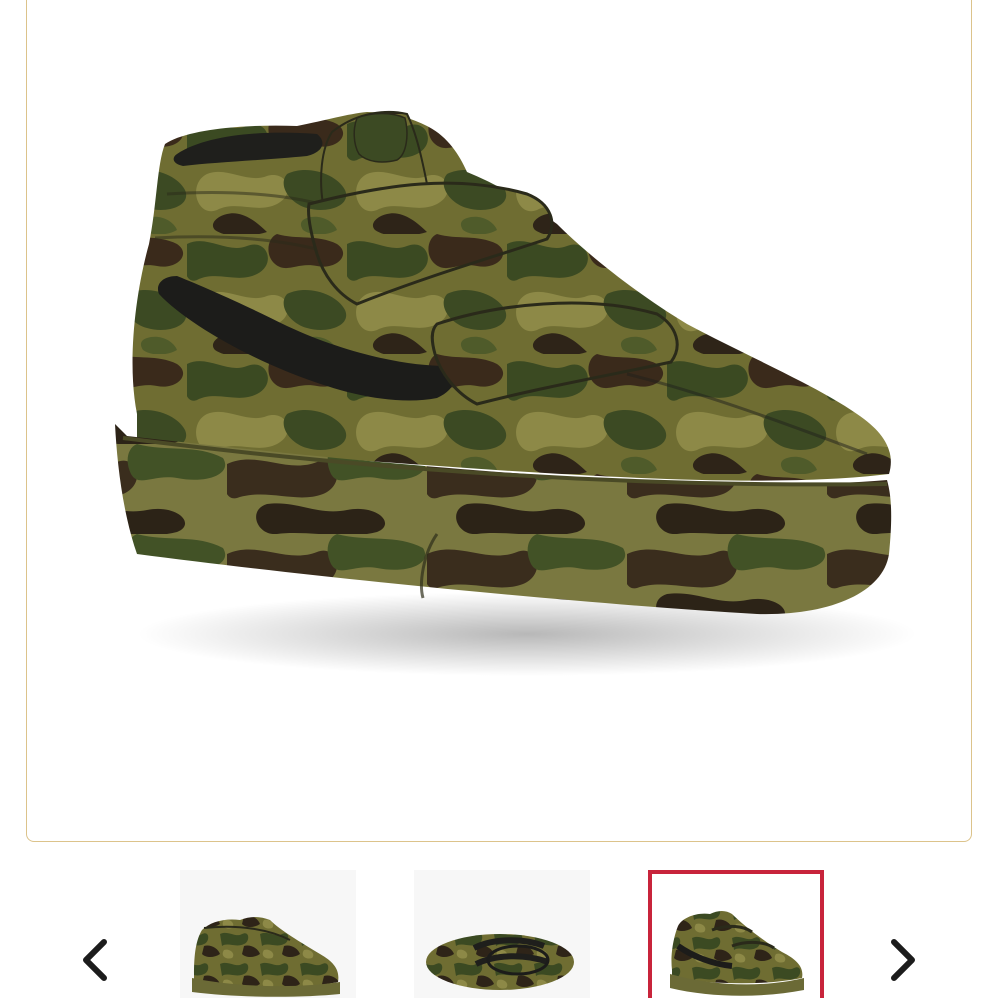 This screenshot has width=1000, height=998. I want to click on shoe-angle-view-thumbnail, so click(737, 953).